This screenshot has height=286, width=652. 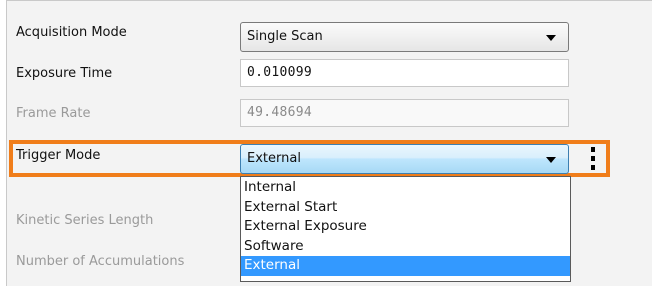 I want to click on dropdown-option-external-exposure: External Exposure, so click(x=405, y=227).